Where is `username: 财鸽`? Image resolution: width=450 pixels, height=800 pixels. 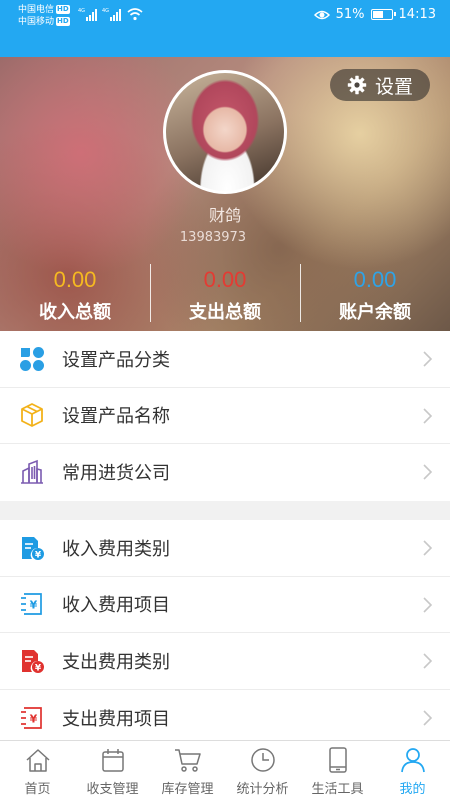 username: 财鸽 is located at coordinates (224, 215).